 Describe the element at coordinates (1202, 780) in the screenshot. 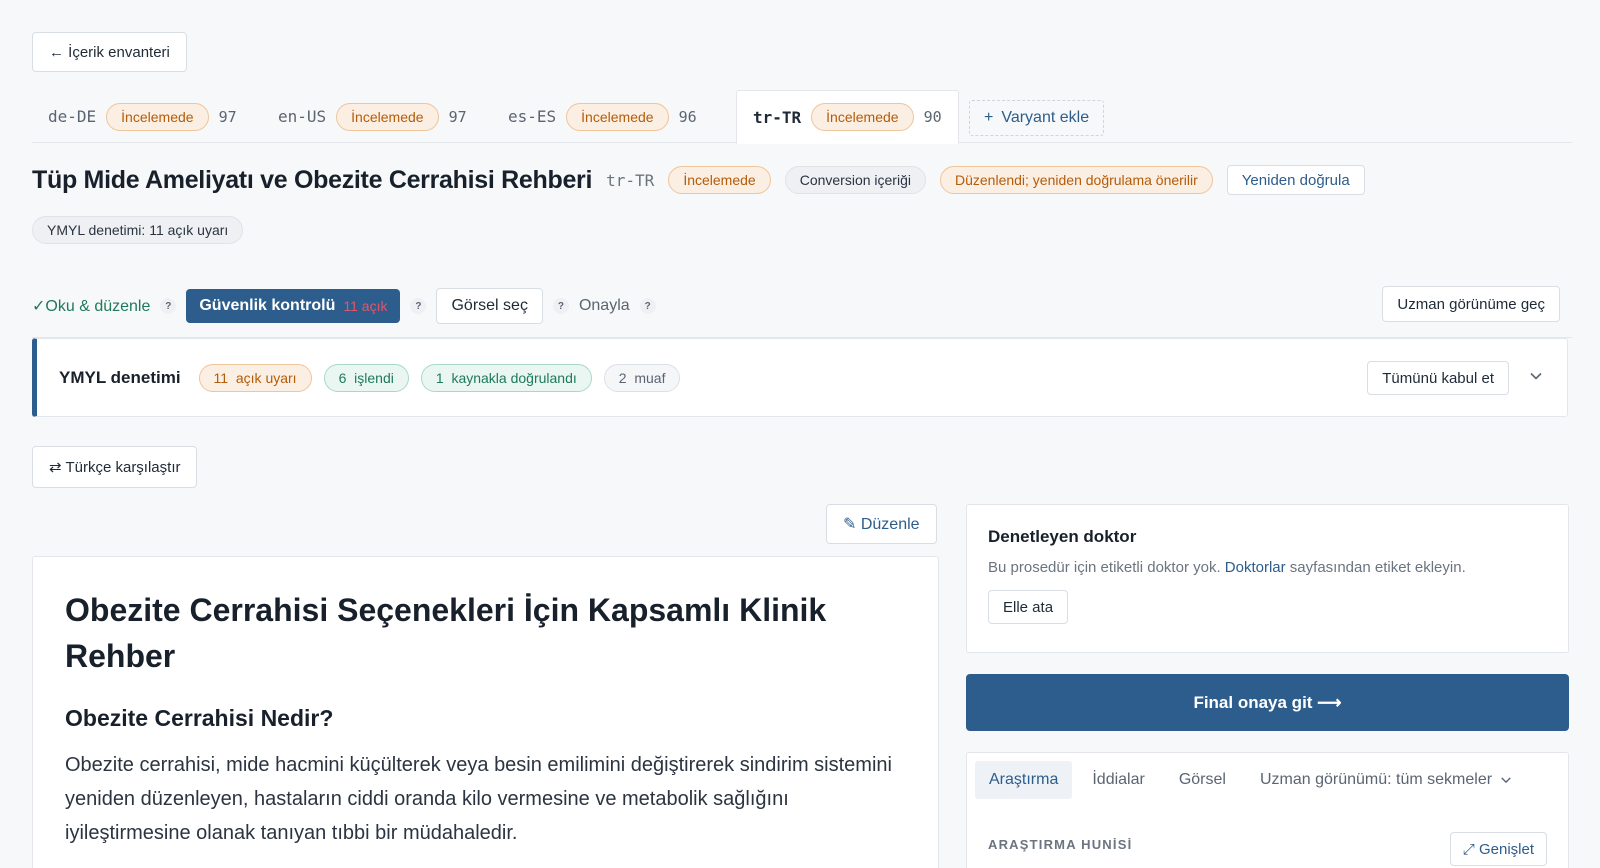

I see `tab-image: Görsel` at that location.